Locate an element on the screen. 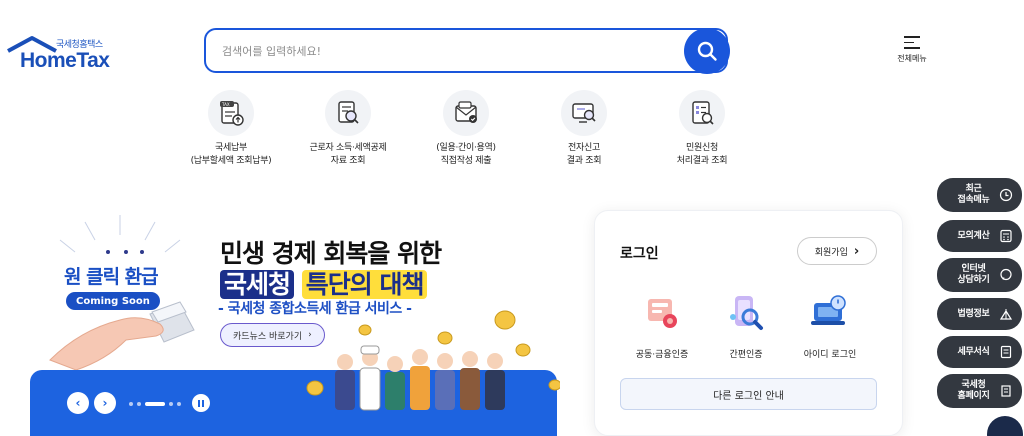 The width and height of the screenshot is (1024, 436). side-label: 인터넷 상담하기 is located at coordinates (973, 274).